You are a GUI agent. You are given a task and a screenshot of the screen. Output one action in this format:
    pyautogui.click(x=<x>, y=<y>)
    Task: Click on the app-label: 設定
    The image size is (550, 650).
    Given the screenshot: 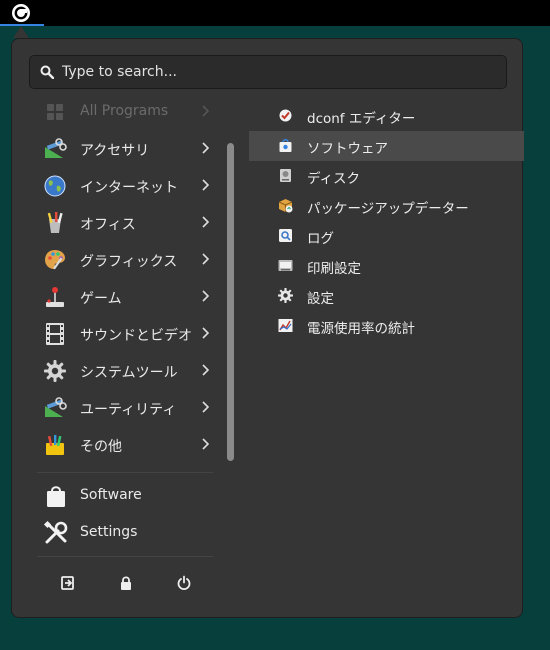 What is the action you would take?
    pyautogui.click(x=320, y=299)
    